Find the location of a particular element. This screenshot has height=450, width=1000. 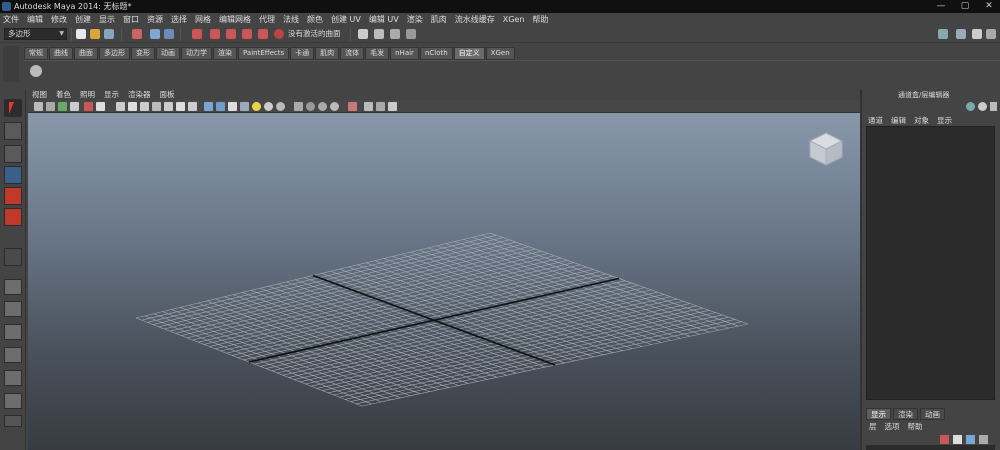

move-layer-up-icon is located at coordinates (970, 439).